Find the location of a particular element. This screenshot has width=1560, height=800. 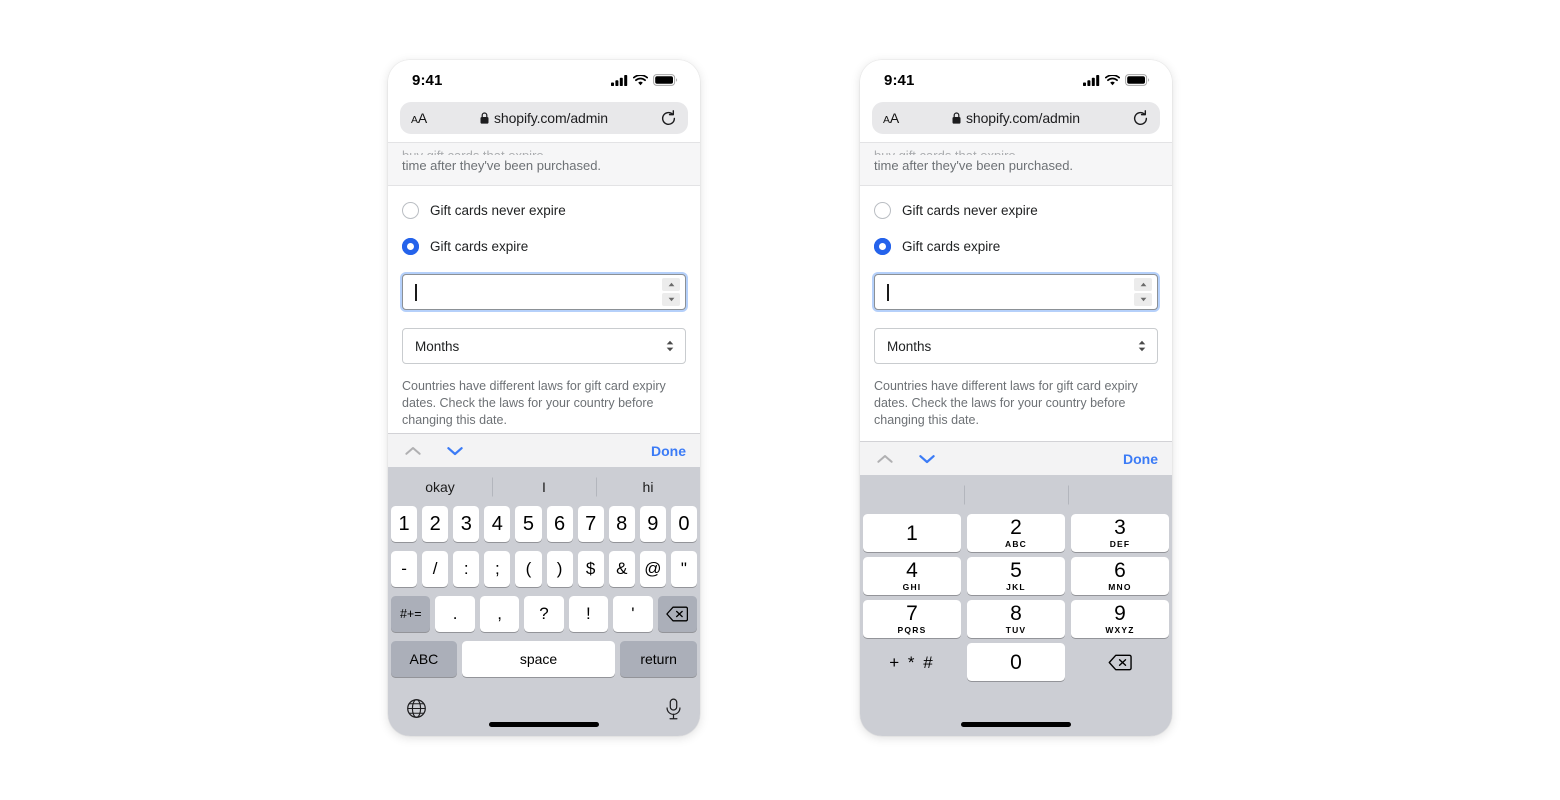

key-2: 2 is located at coordinates (435, 524).